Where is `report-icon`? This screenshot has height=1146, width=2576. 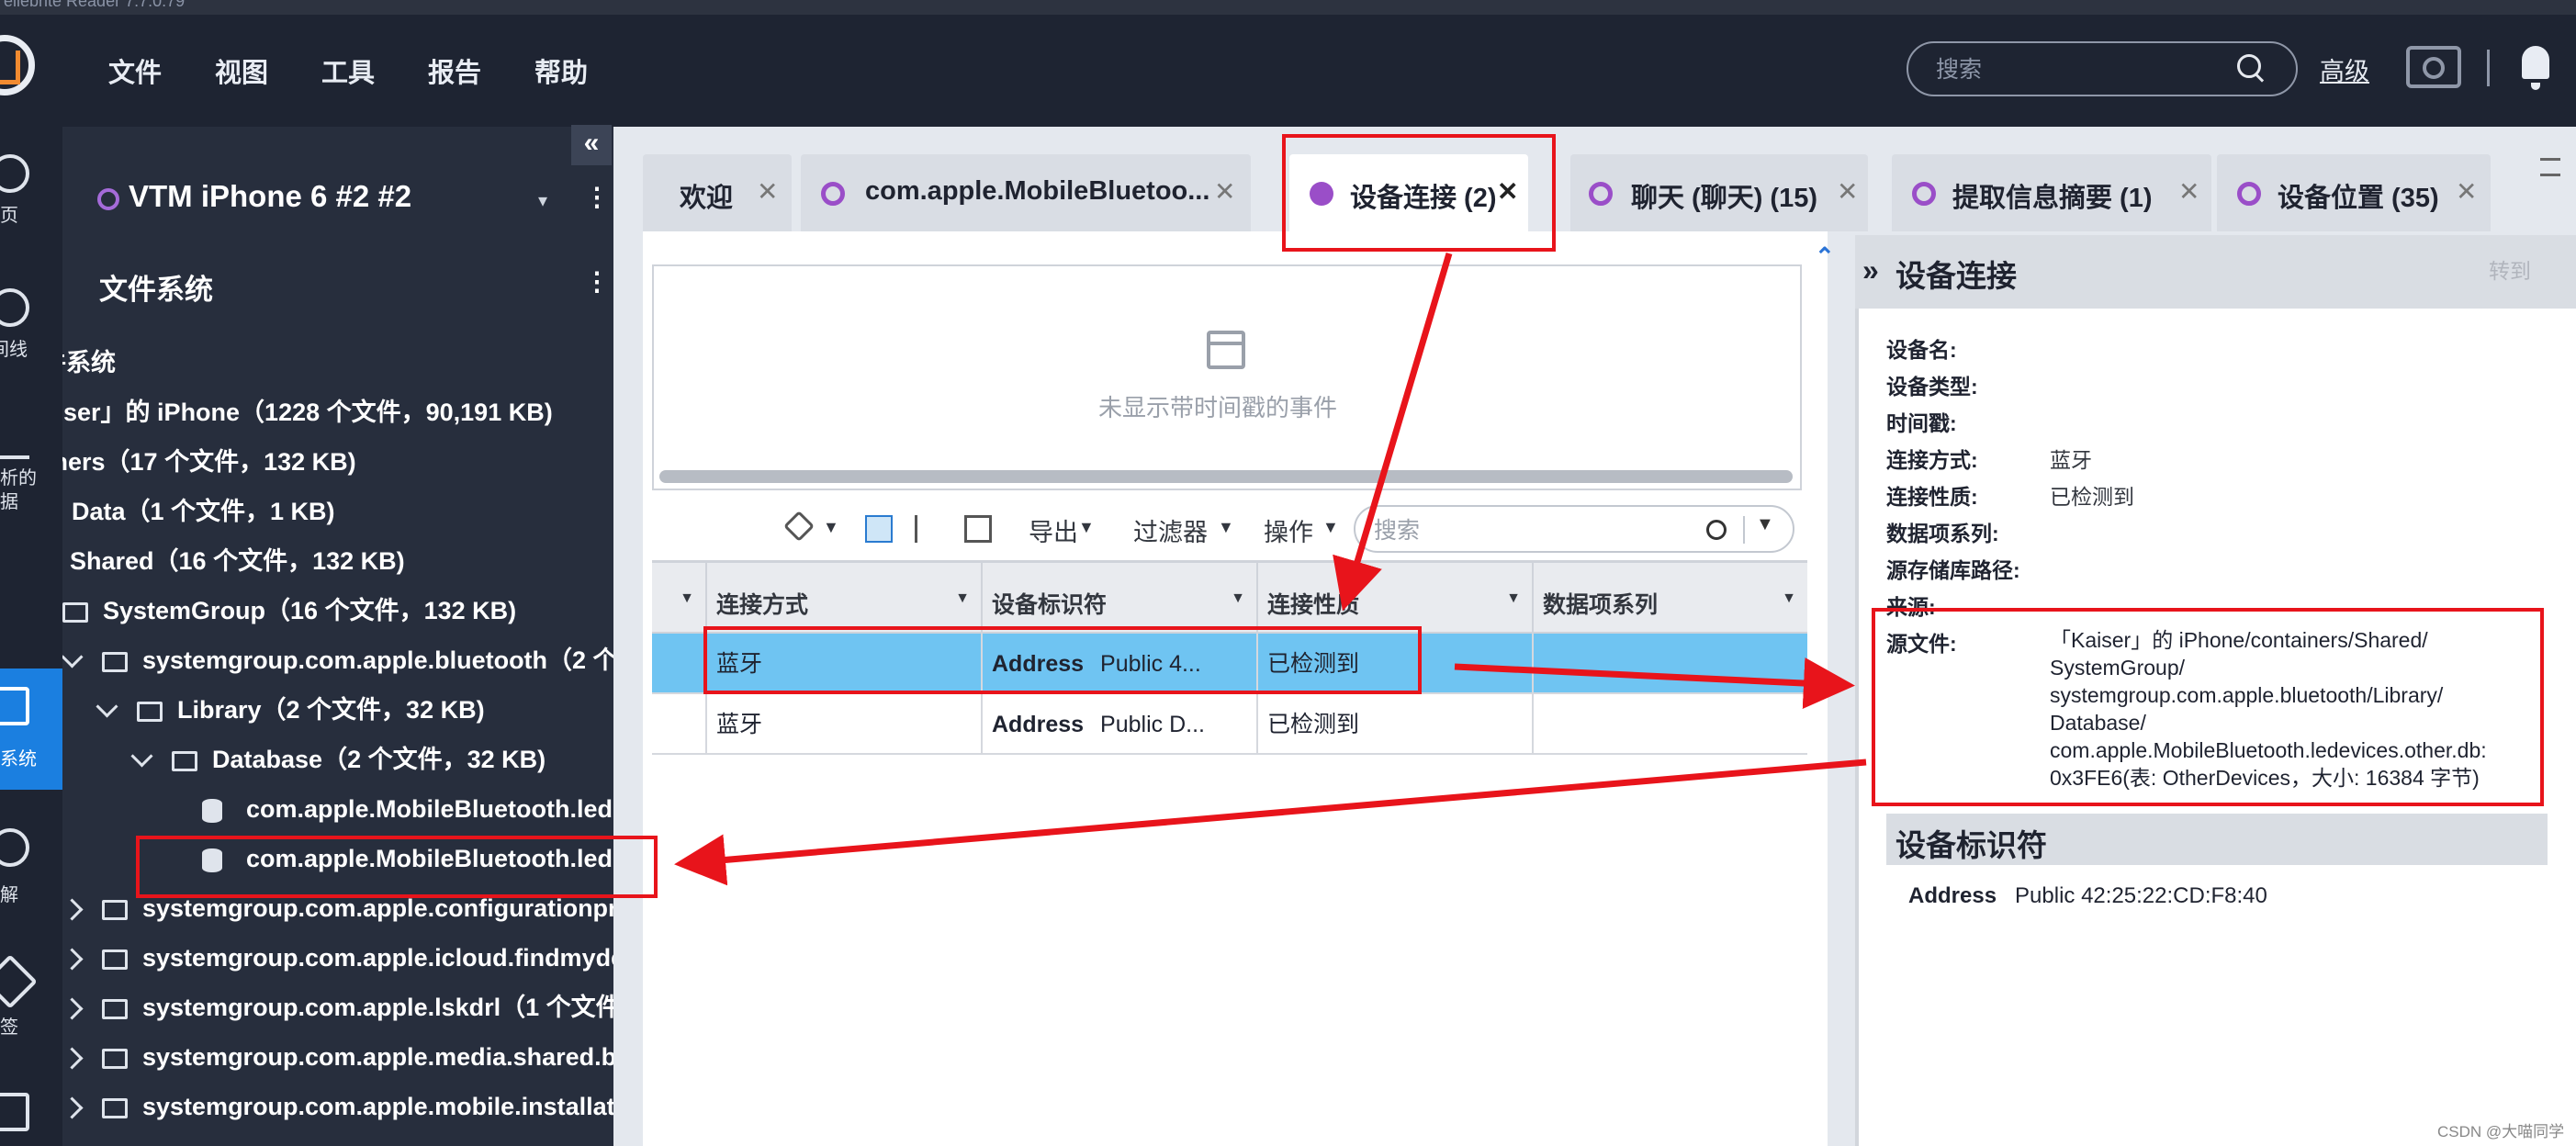 report-icon is located at coordinates (14, 1112).